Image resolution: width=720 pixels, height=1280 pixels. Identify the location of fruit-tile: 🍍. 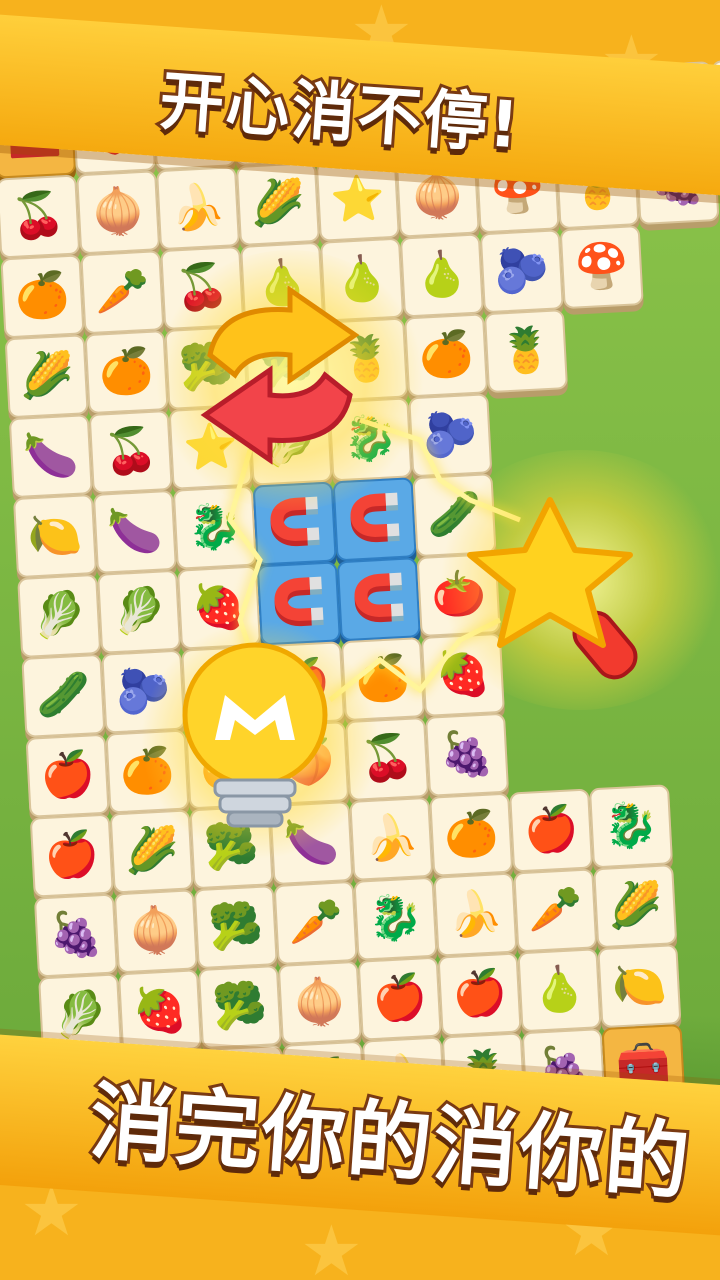
(526, 351).